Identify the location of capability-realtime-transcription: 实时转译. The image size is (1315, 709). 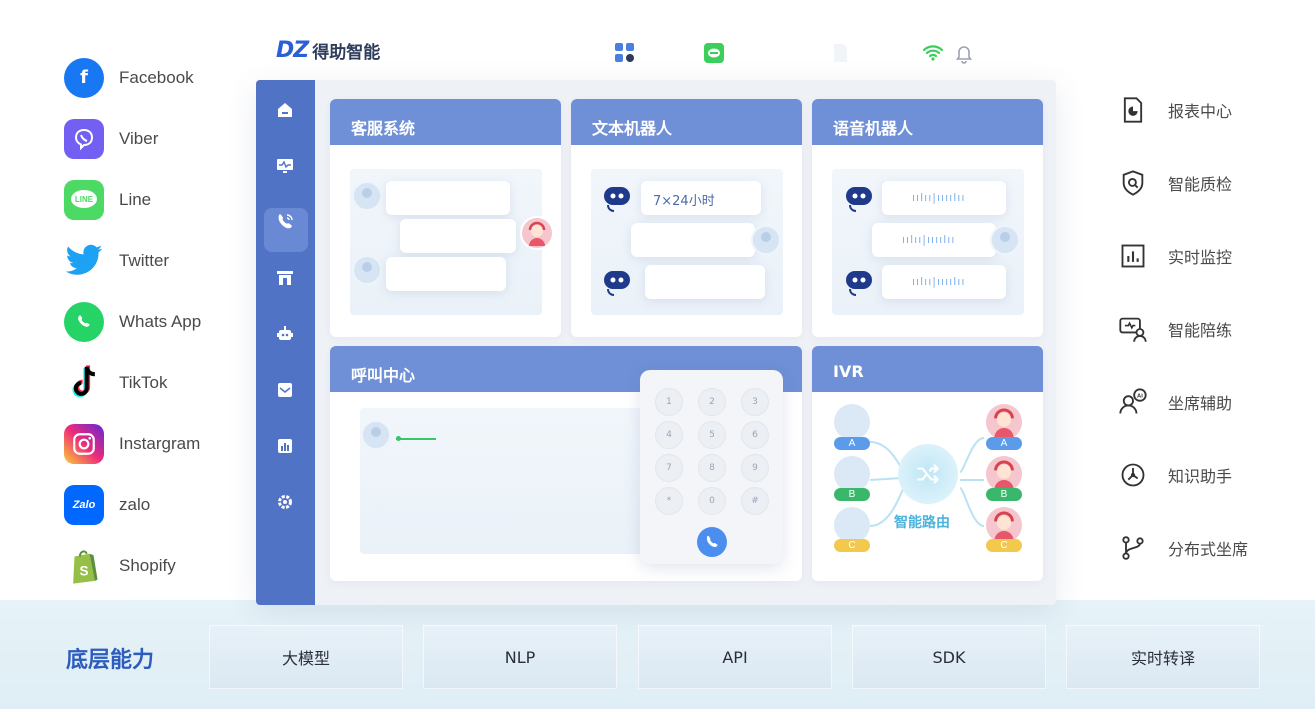
(1163, 657).